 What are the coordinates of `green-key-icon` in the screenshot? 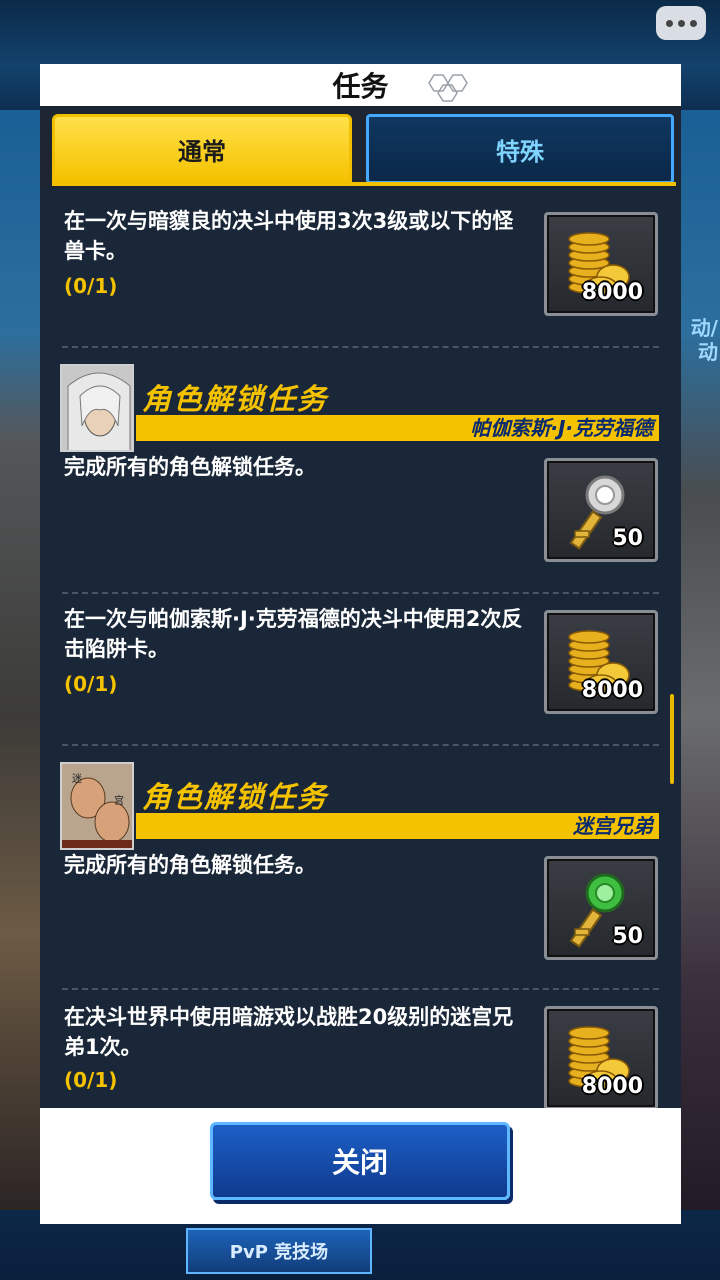 It's located at (597, 910).